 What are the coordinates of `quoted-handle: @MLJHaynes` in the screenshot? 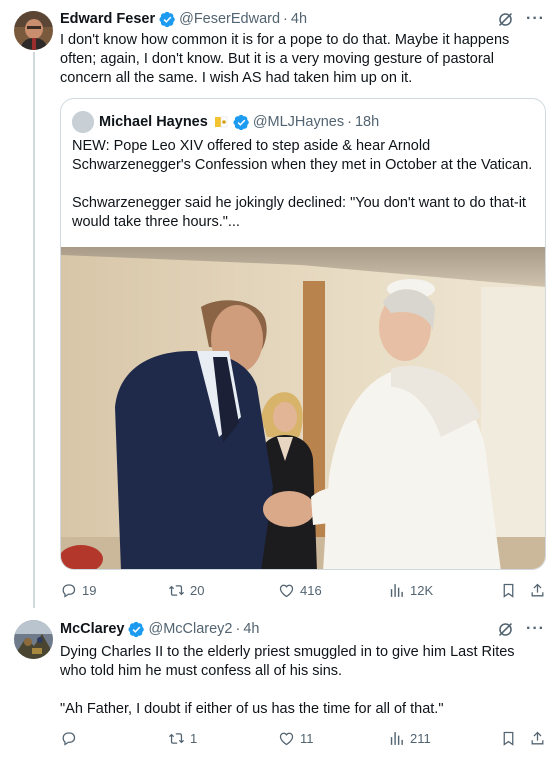 It's located at (298, 122).